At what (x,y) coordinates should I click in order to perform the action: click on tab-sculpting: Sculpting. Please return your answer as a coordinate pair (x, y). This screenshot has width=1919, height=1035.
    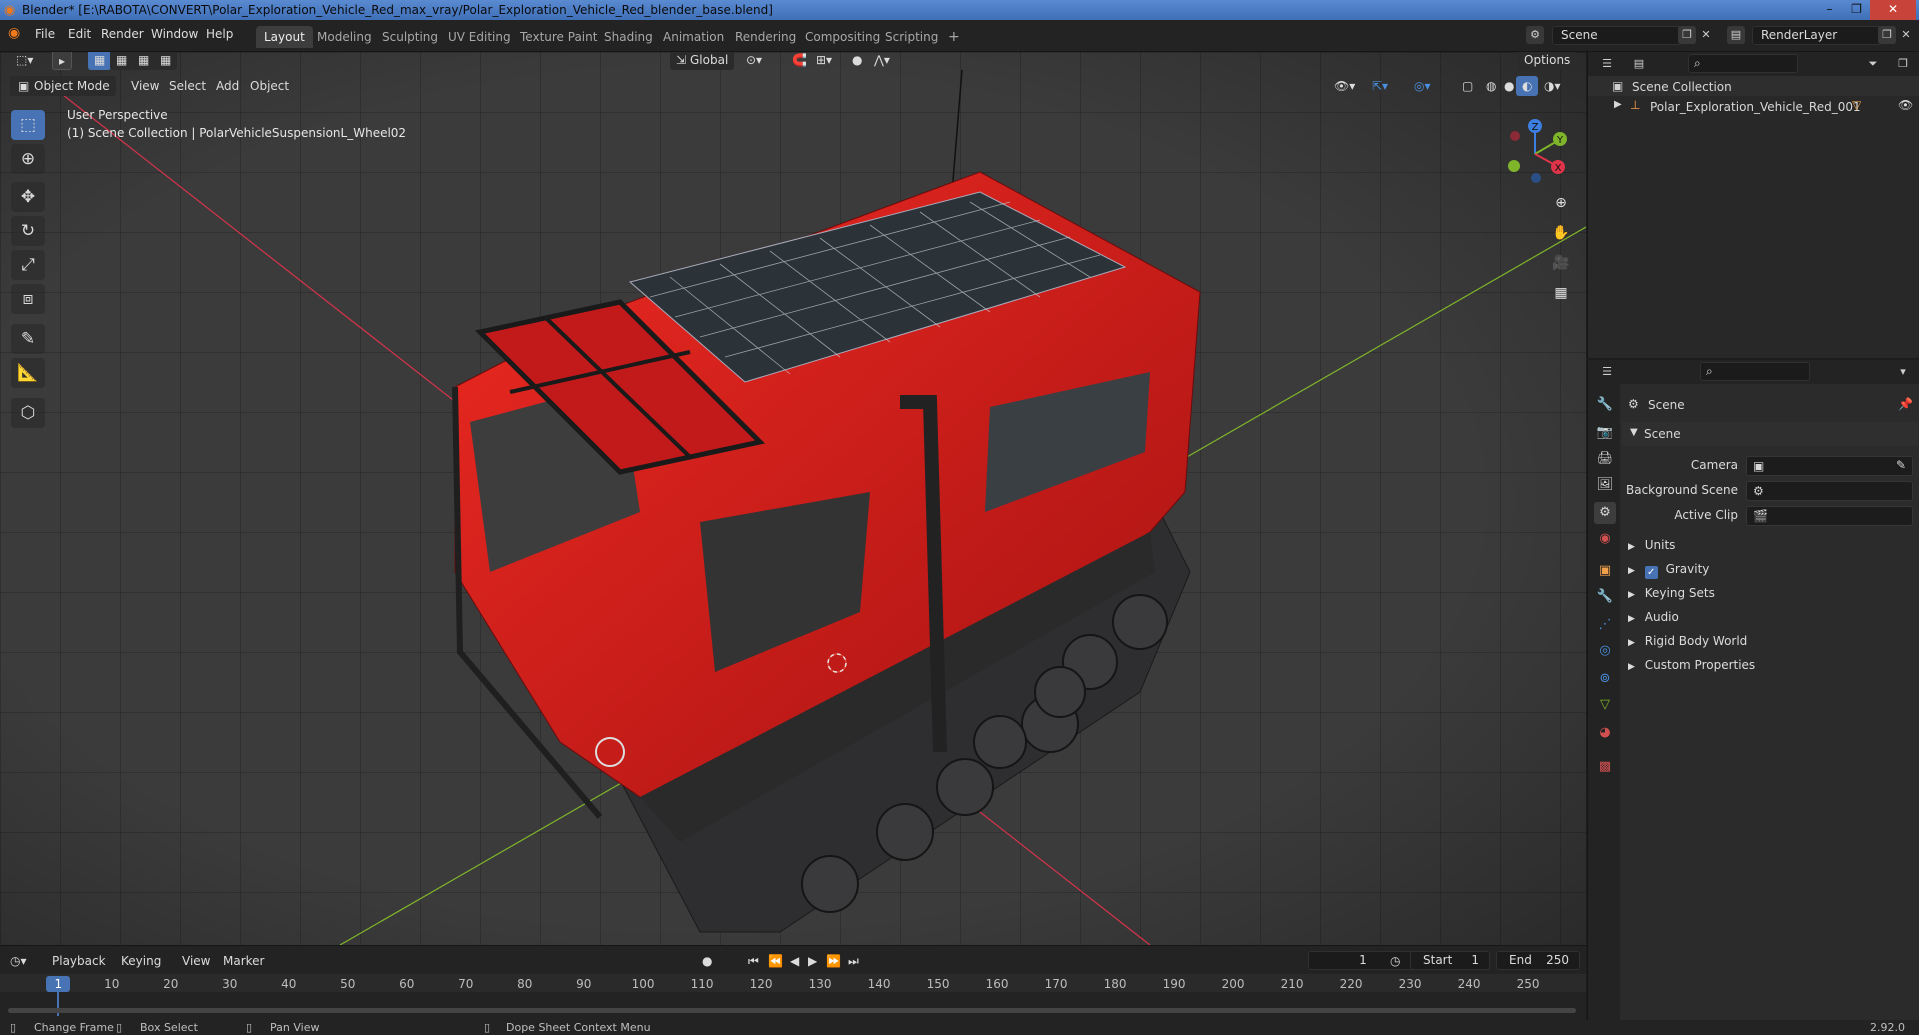
    Looking at the image, I should click on (410, 37).